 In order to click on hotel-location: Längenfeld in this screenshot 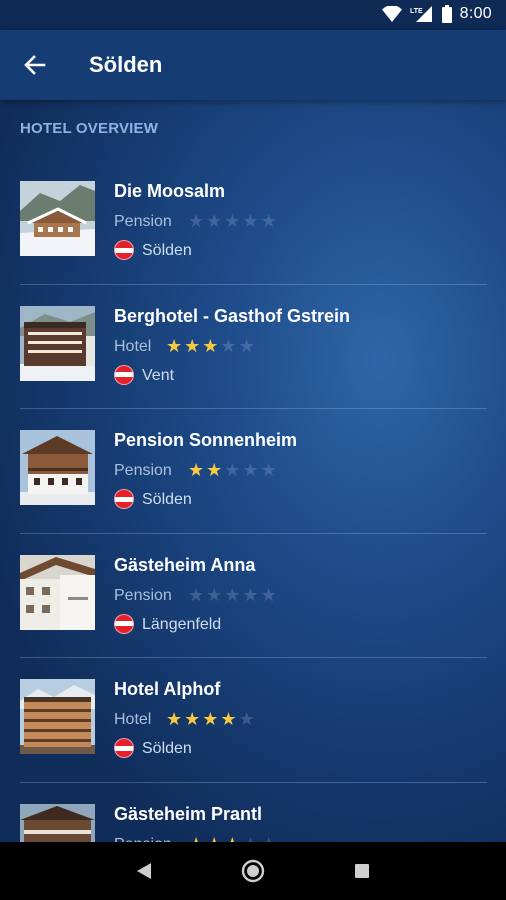, I will do `click(182, 624)`.